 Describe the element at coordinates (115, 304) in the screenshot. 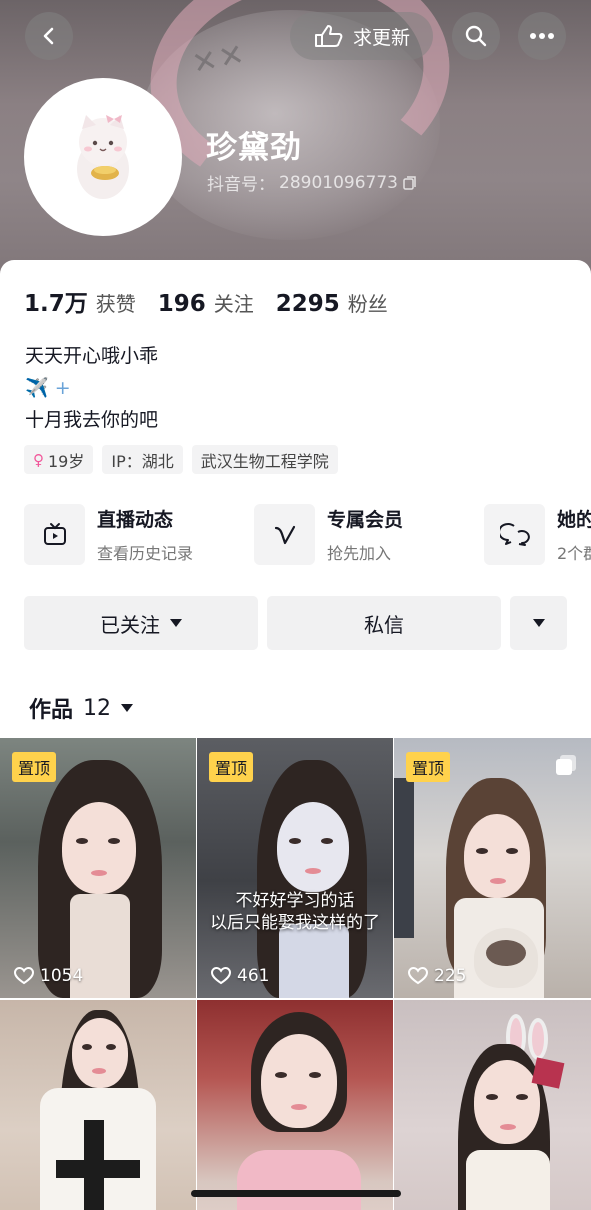

I see `likes-label: 获赞` at that location.